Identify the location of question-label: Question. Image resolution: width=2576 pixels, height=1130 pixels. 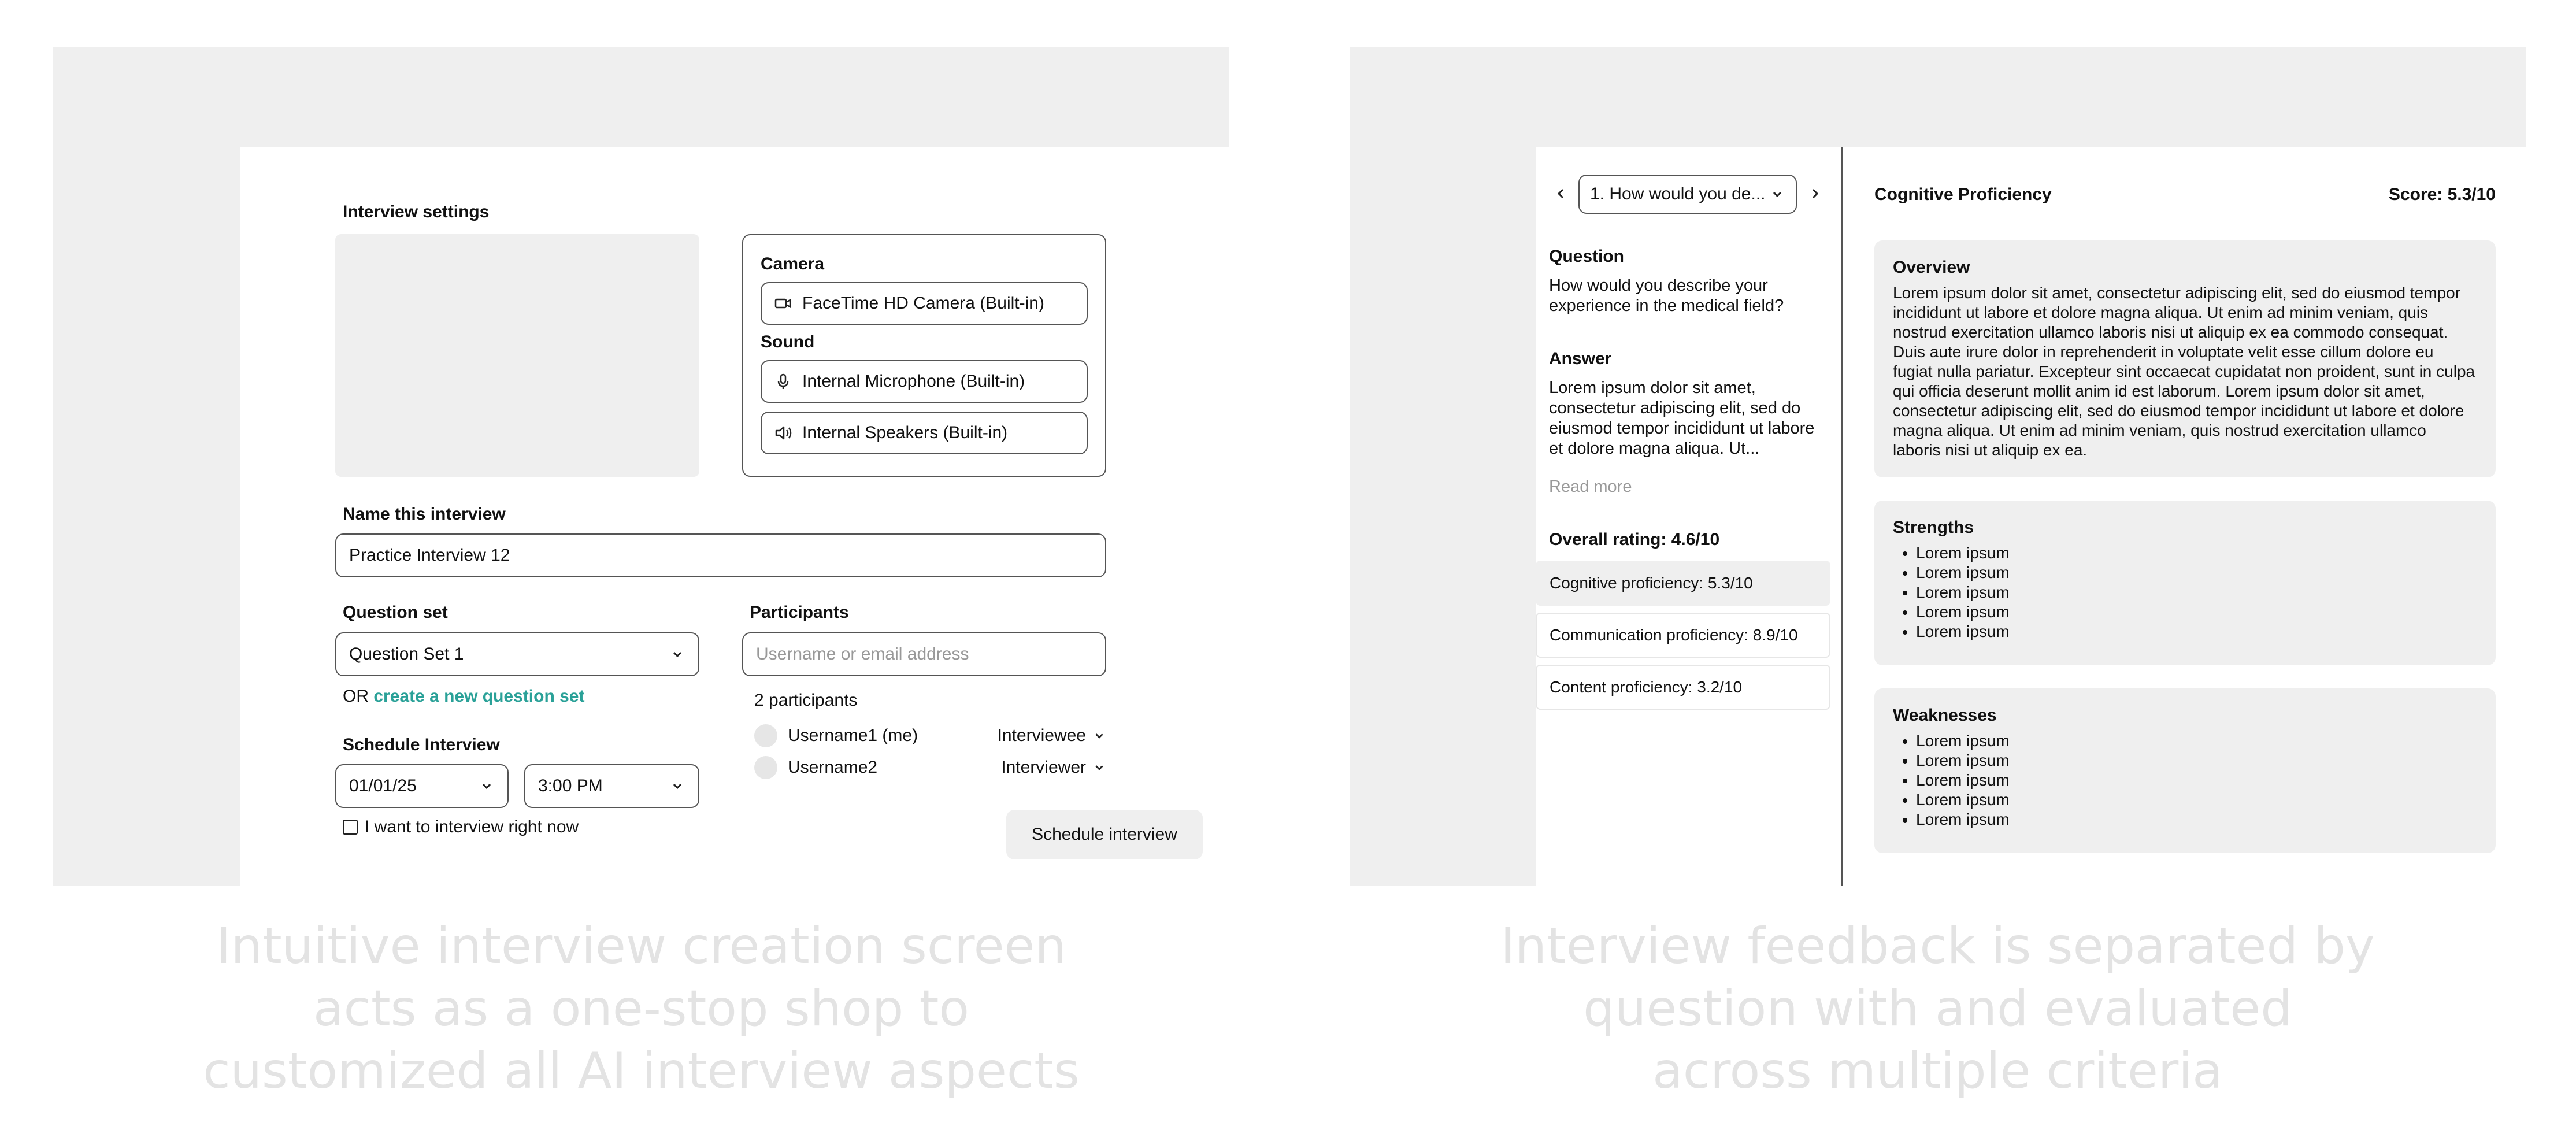
(1587, 256).